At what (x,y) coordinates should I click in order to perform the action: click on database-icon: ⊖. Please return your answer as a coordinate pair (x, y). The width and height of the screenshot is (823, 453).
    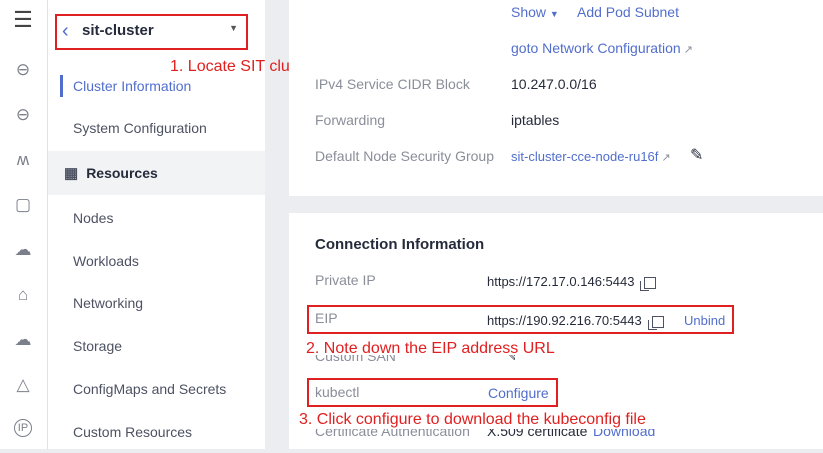
    Looking at the image, I should click on (23, 115).